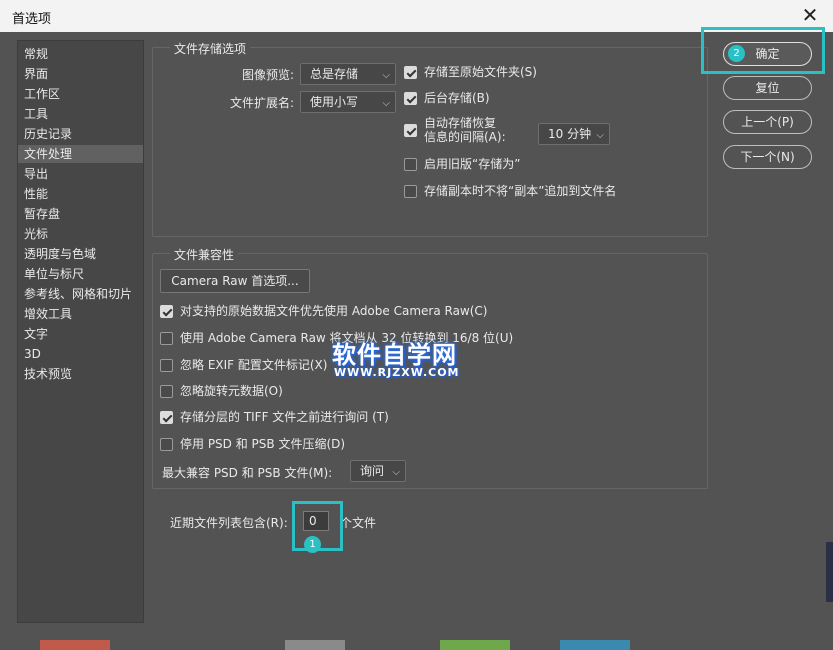 The image size is (833, 650). Describe the element at coordinates (80, 114) in the screenshot. I see `sidebar-item-tools: 工具` at that location.